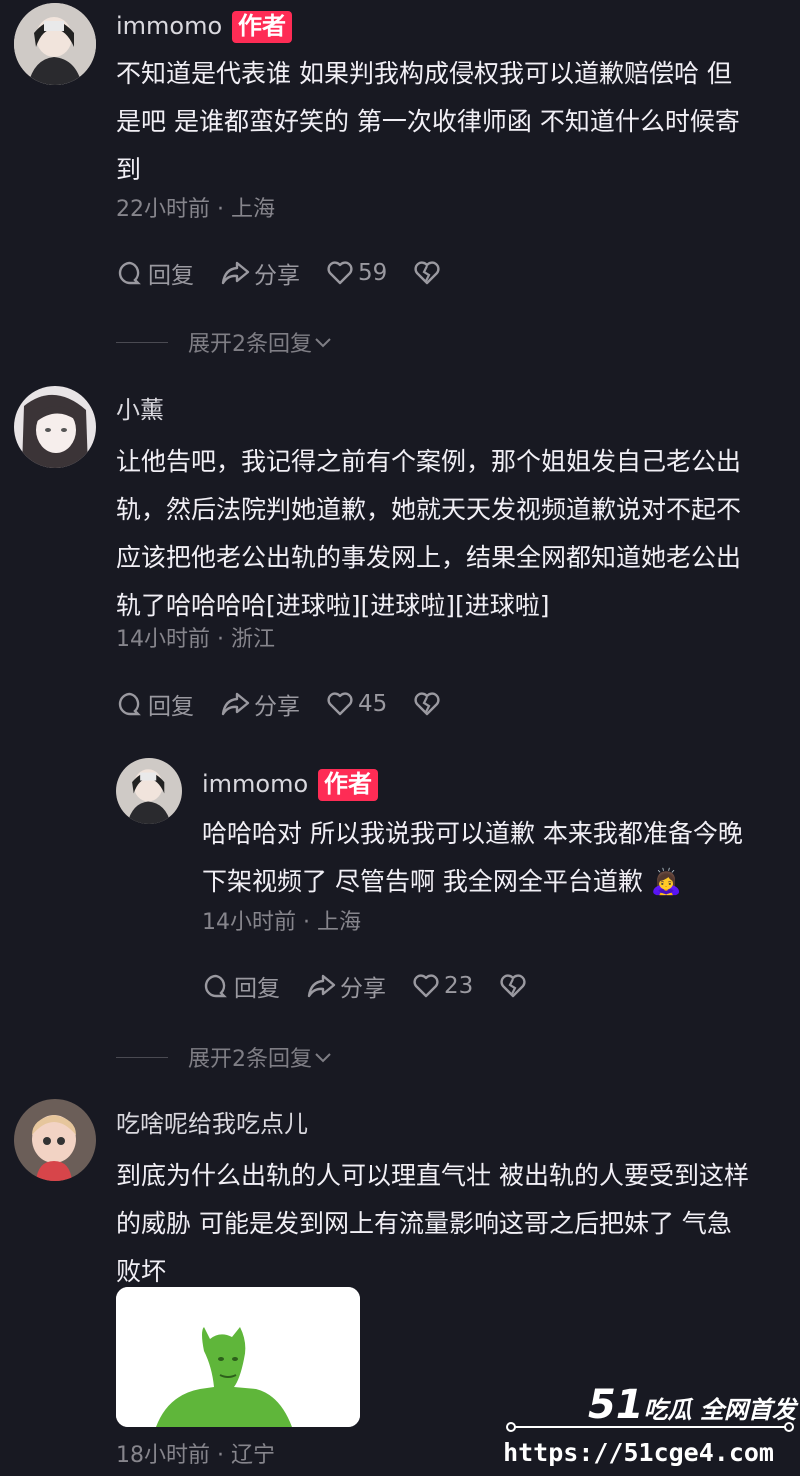 The width and height of the screenshot is (800, 1476). I want to click on comment-line: 是吧 是谁都蛮好笑的 第一次收律师函 不知道什么时候寄, so click(428, 121).